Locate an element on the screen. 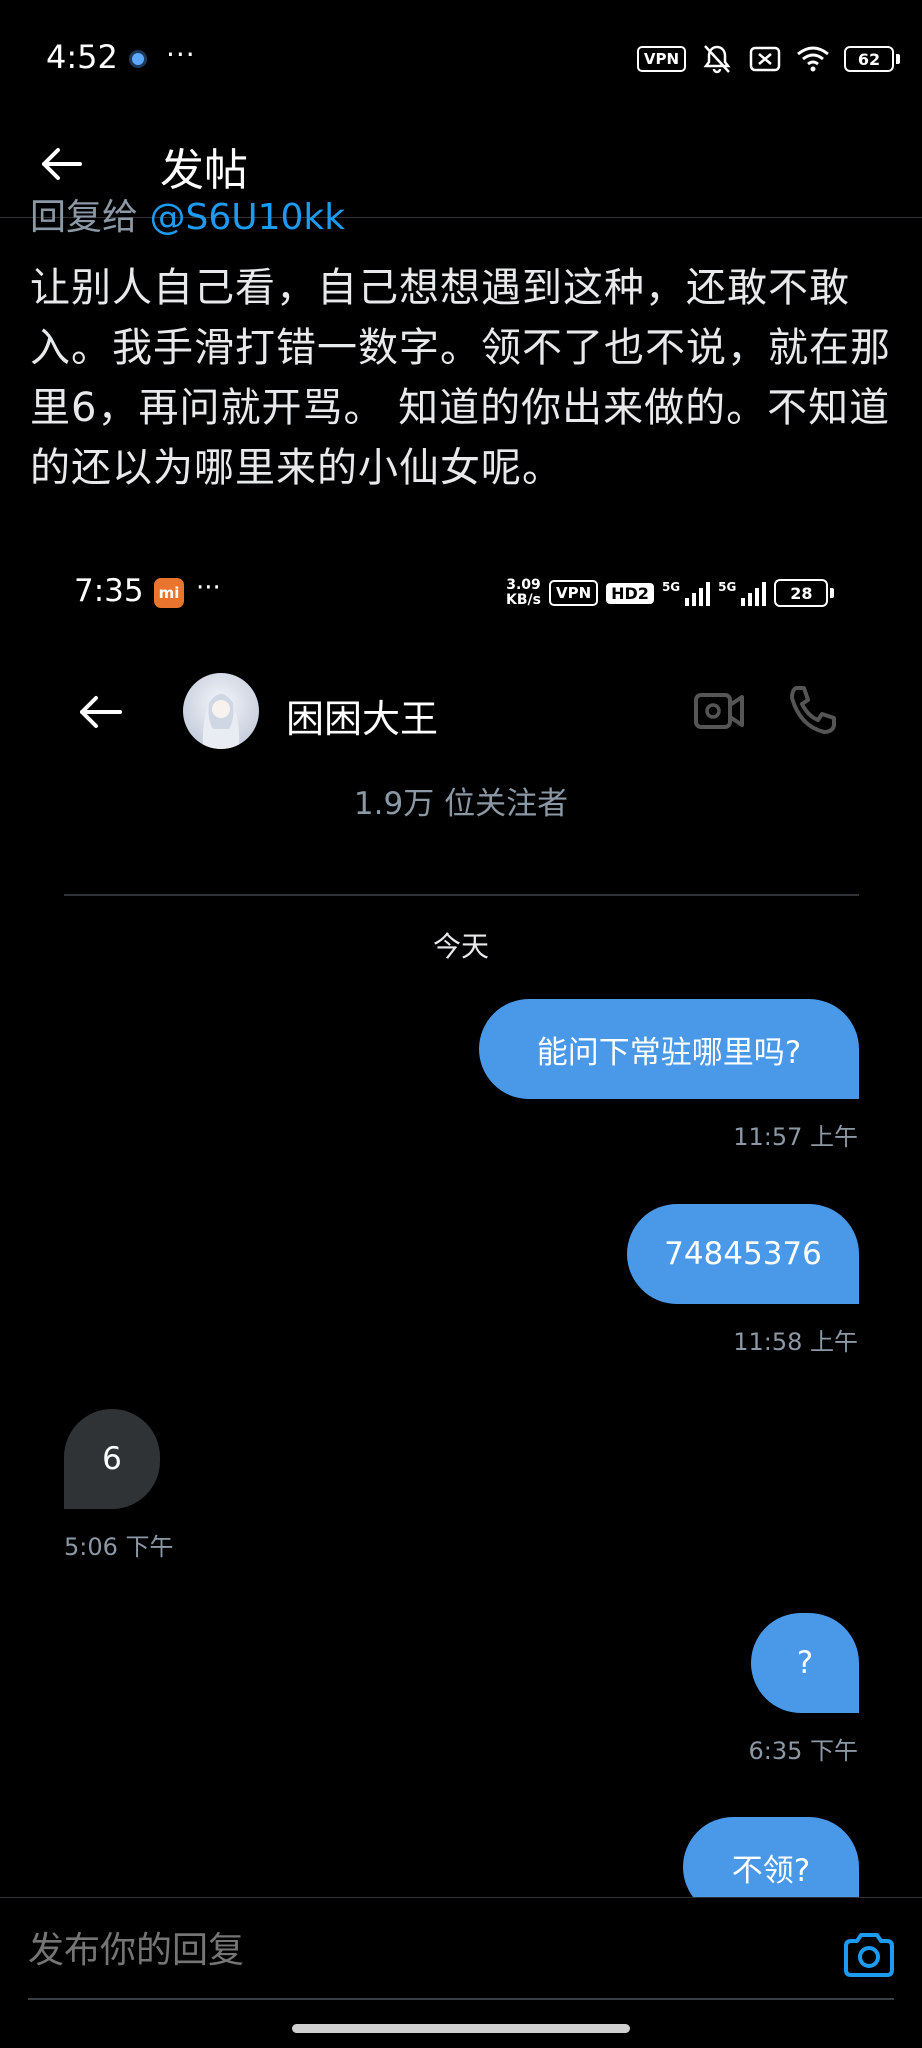 This screenshot has width=922, height=2048. wifi-icon is located at coordinates (813, 59).